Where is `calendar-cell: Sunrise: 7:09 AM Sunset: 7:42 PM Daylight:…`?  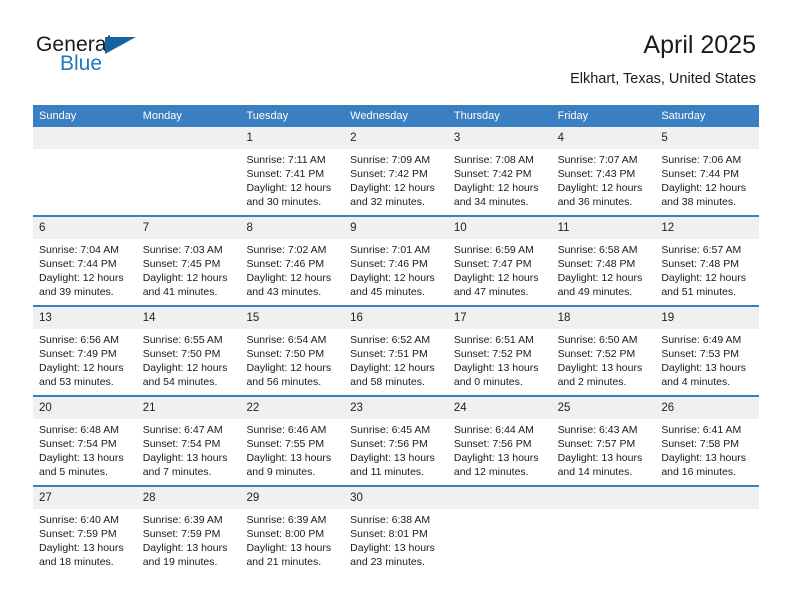
calendar-cell: Sunrise: 7:09 AM Sunset: 7:42 PM Daylight:… is located at coordinates (396, 182).